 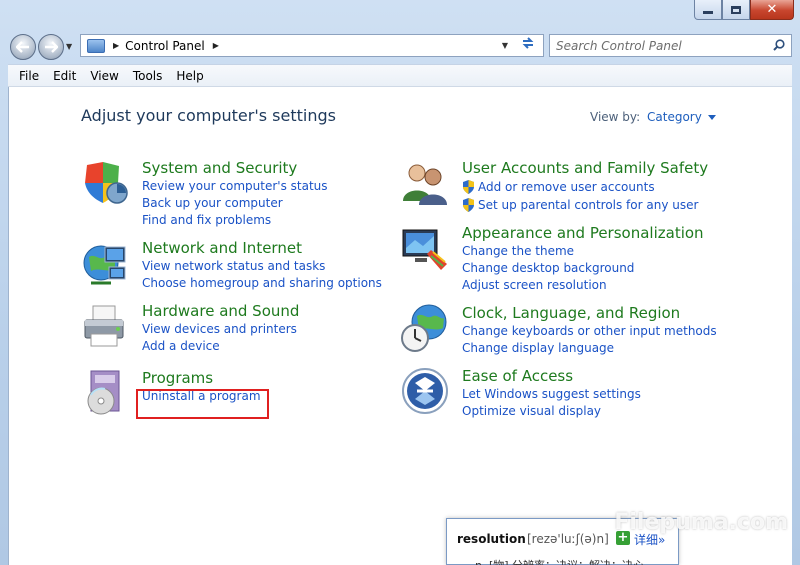 I want to click on dictionary-definition: n. [物] 分辨率；决议；解决；决心, so click(x=559, y=561).